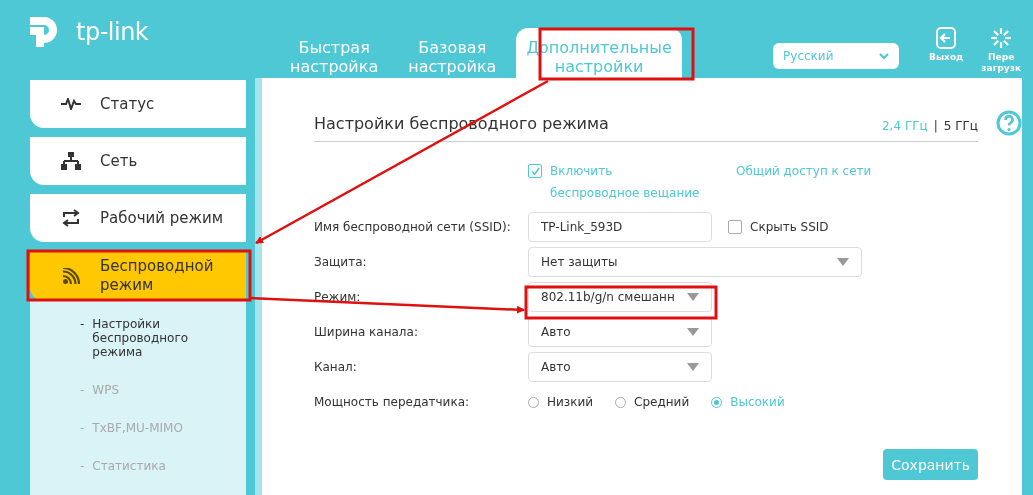  I want to click on swap-arrows-icon, so click(71, 218).